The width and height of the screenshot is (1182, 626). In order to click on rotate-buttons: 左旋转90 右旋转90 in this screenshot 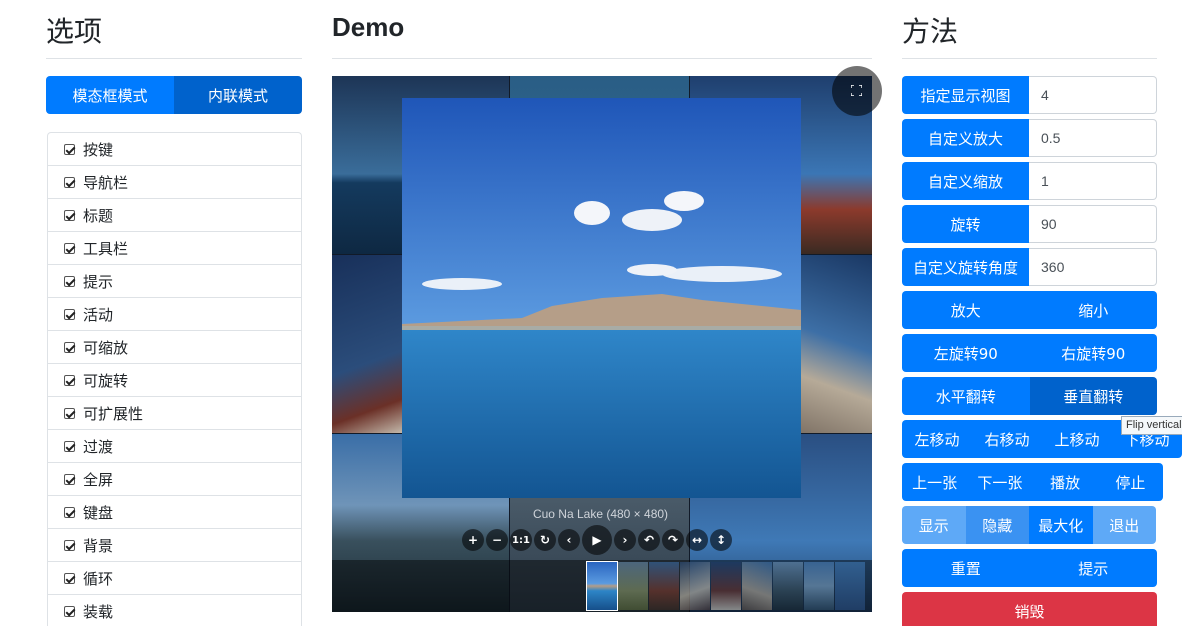, I will do `click(1029, 353)`.